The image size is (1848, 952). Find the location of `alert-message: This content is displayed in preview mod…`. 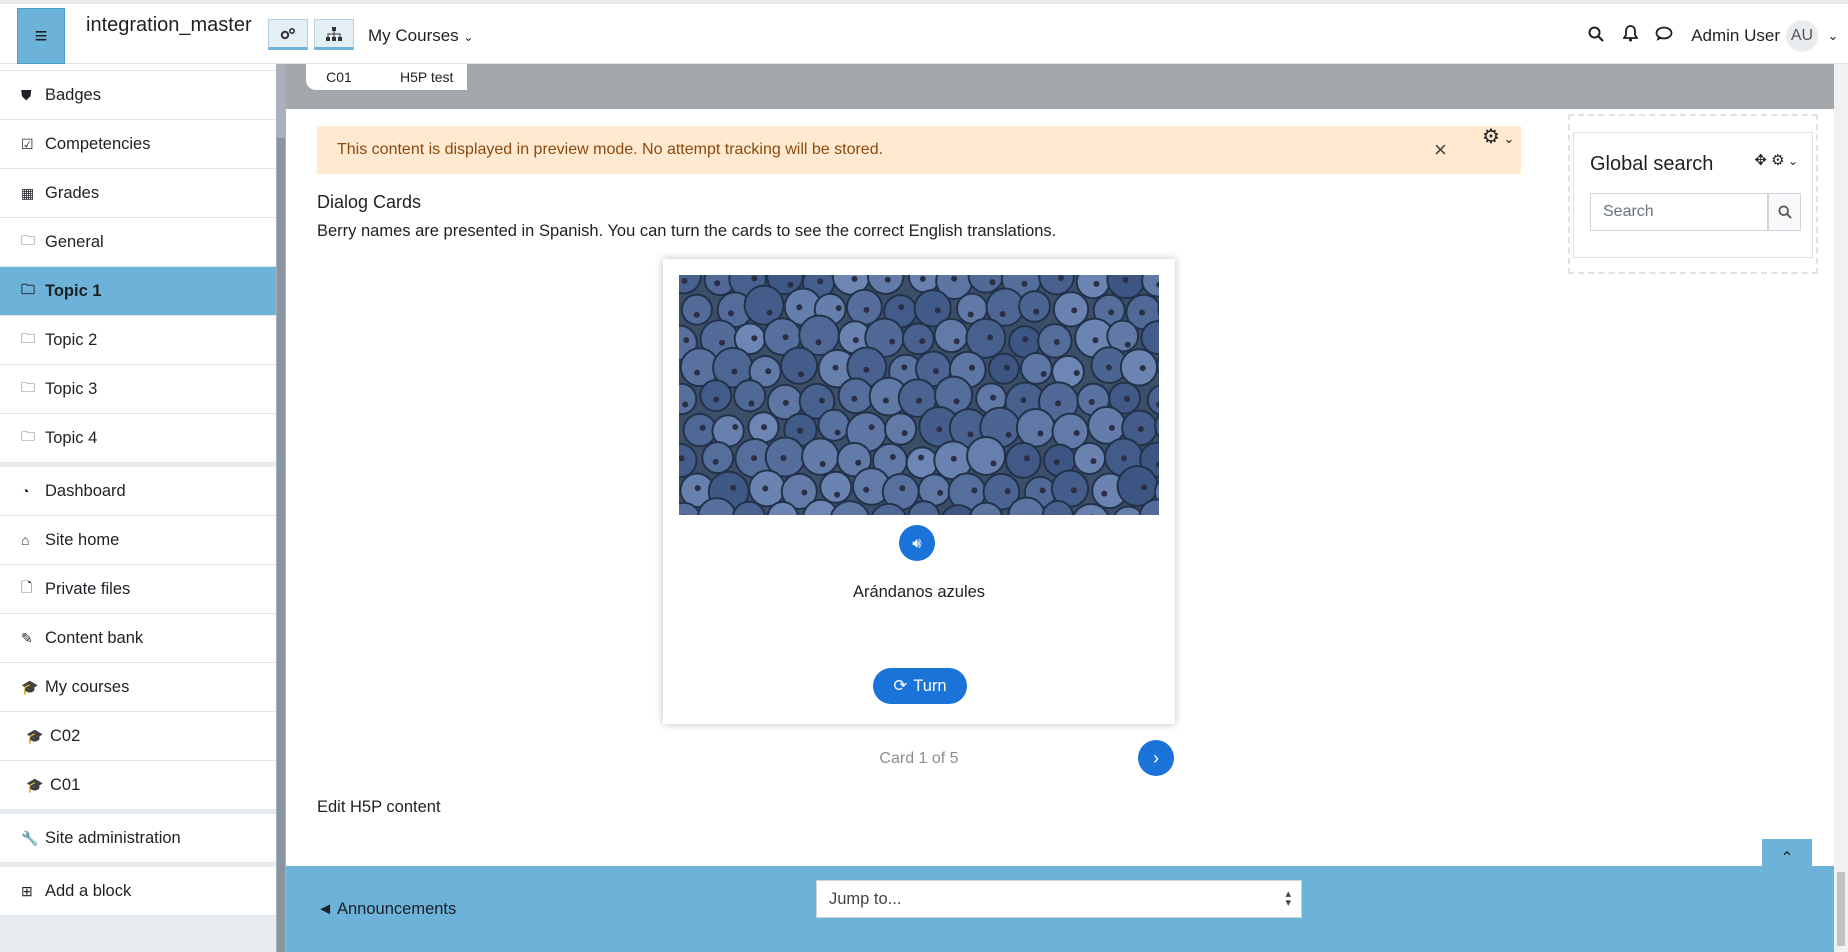

alert-message: This content is displayed in preview mod… is located at coordinates (610, 149).